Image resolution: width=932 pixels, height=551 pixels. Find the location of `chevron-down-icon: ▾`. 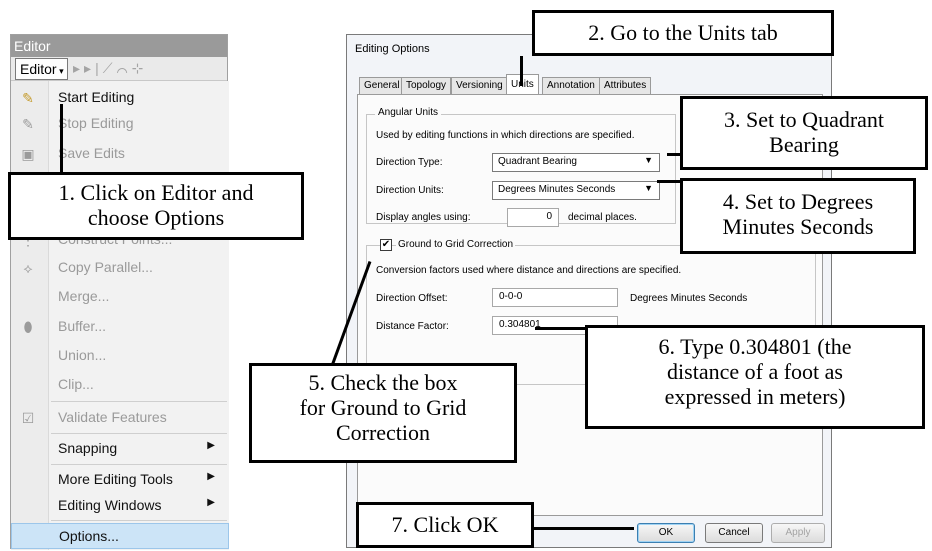

chevron-down-icon: ▾ is located at coordinates (60, 71).